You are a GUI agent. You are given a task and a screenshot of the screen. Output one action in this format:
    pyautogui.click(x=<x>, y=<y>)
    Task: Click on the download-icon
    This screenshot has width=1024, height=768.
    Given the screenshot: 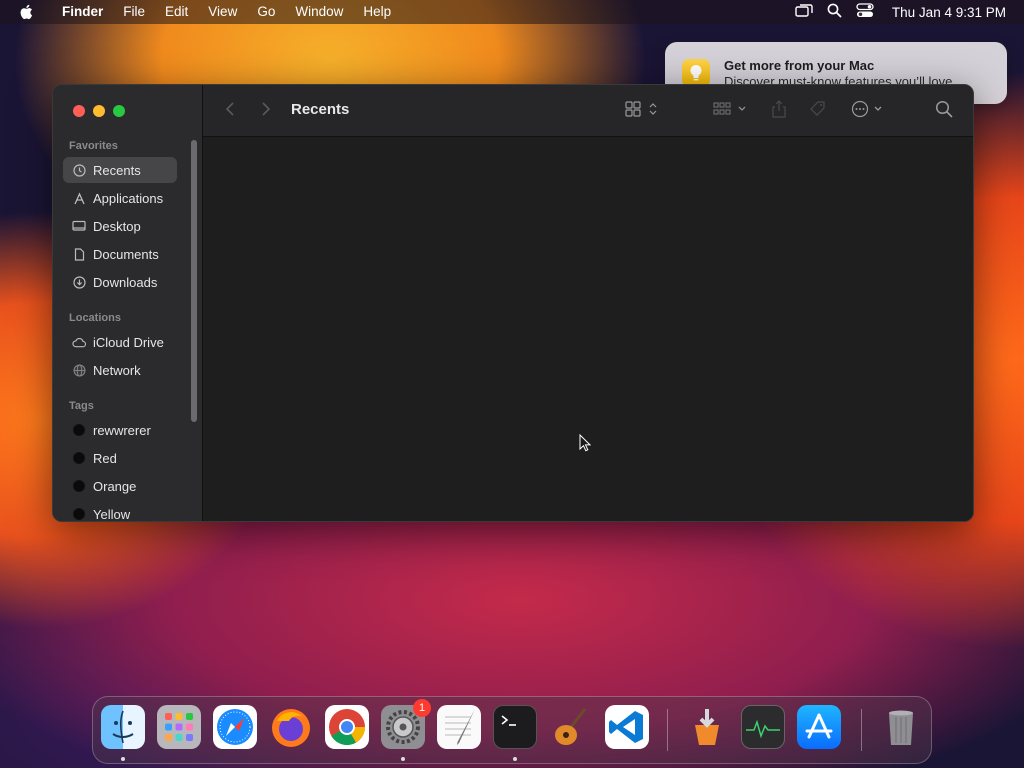 What is the action you would take?
    pyautogui.click(x=79, y=282)
    